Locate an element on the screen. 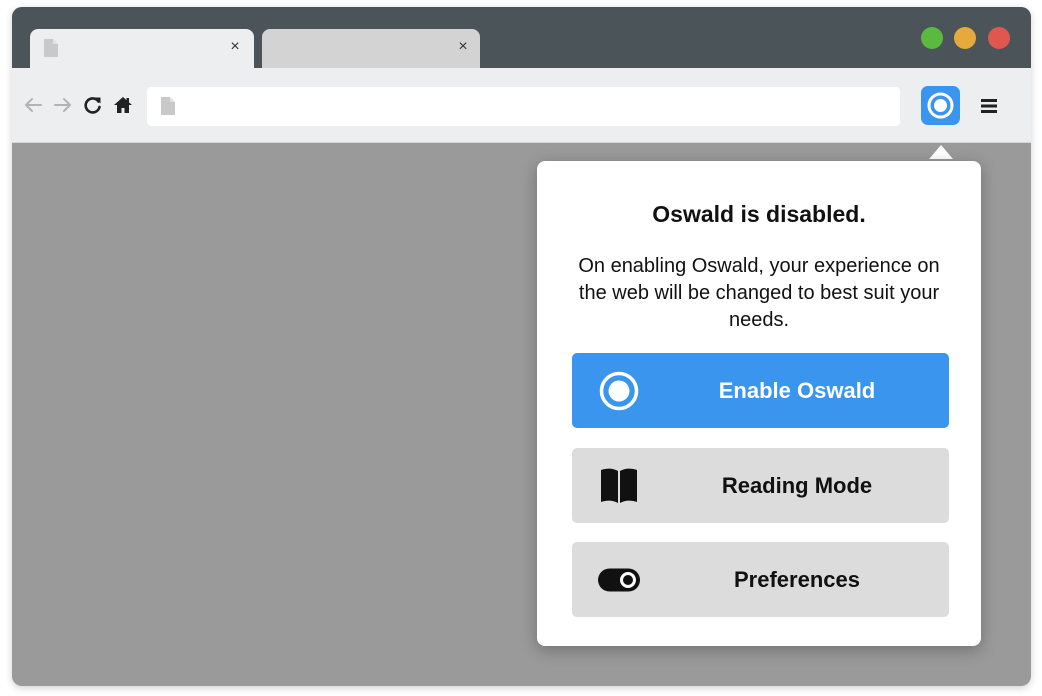 This screenshot has height=696, width=1042. reload-icon is located at coordinates (93, 105).